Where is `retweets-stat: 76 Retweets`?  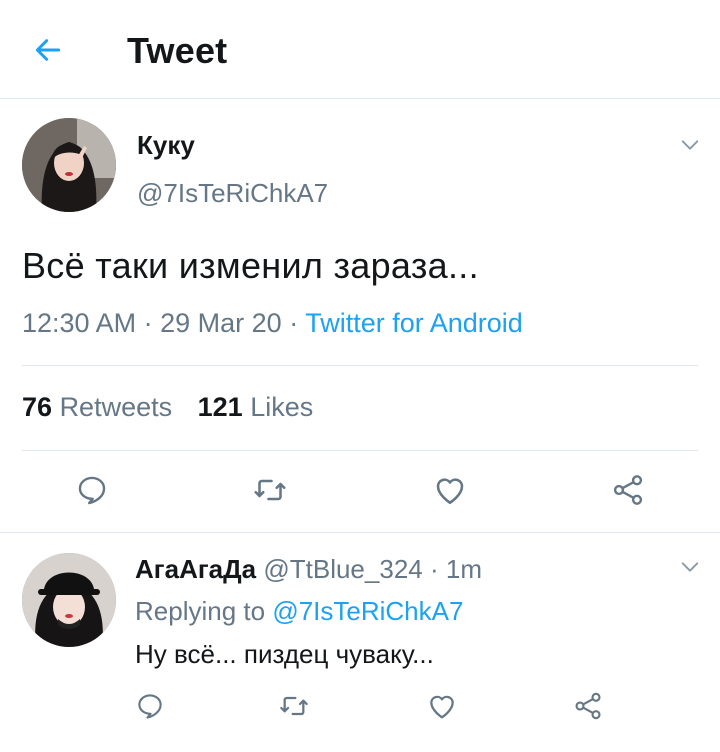
retweets-stat: 76 Retweets is located at coordinates (97, 407).